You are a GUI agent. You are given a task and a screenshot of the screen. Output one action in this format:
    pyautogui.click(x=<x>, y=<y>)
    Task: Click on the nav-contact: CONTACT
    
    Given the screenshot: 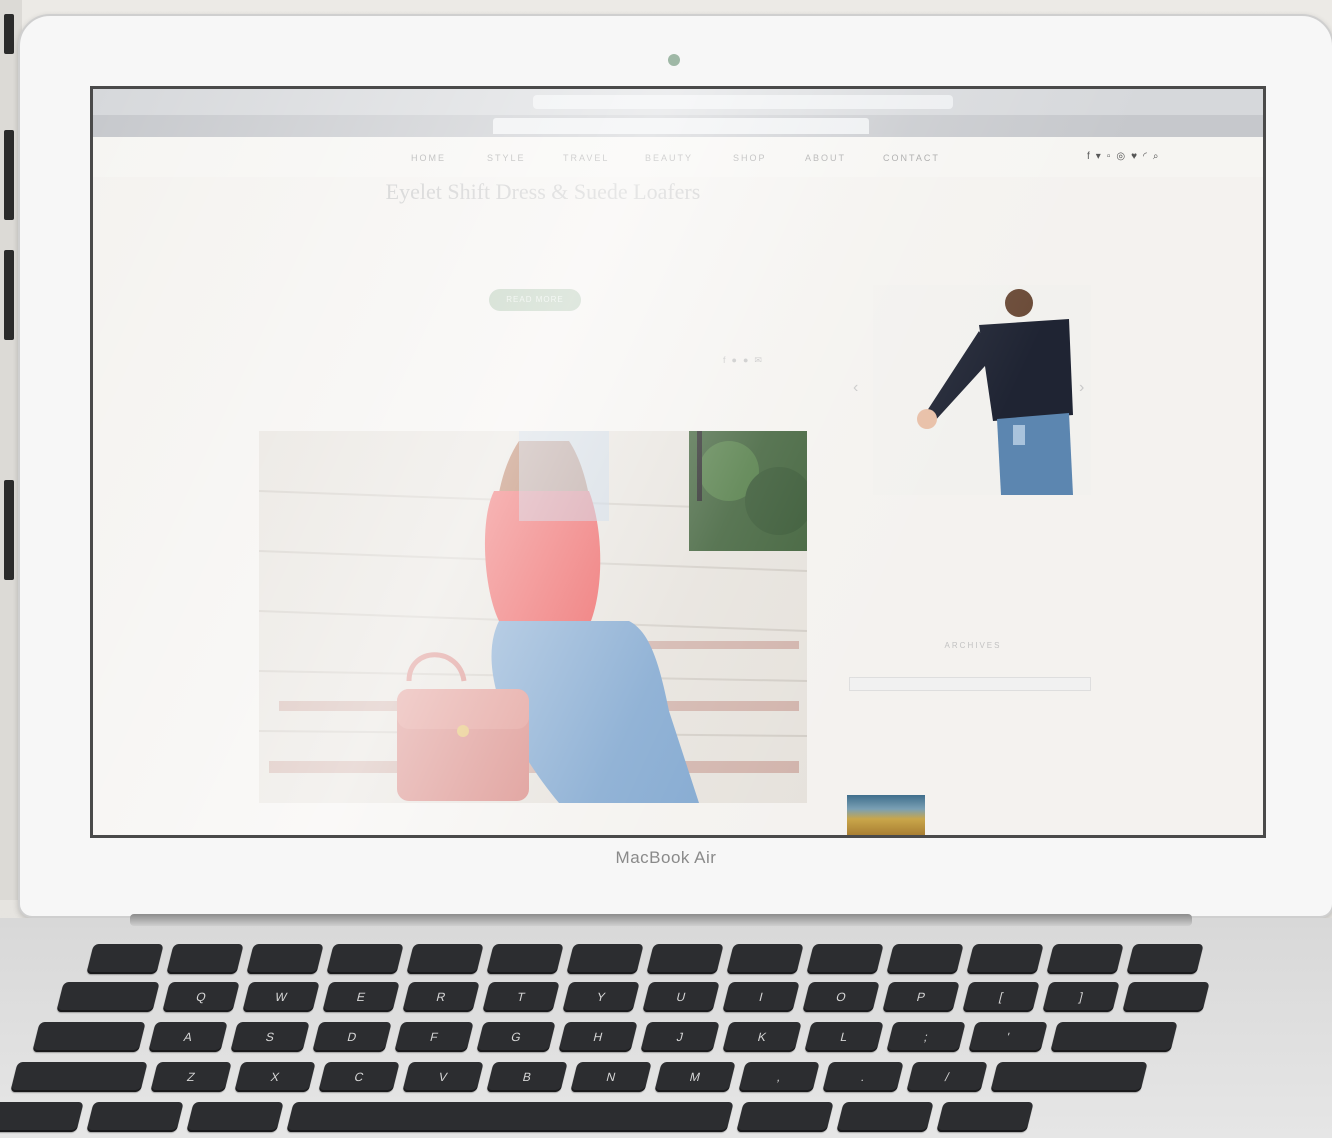 What is the action you would take?
    pyautogui.click(x=911, y=158)
    